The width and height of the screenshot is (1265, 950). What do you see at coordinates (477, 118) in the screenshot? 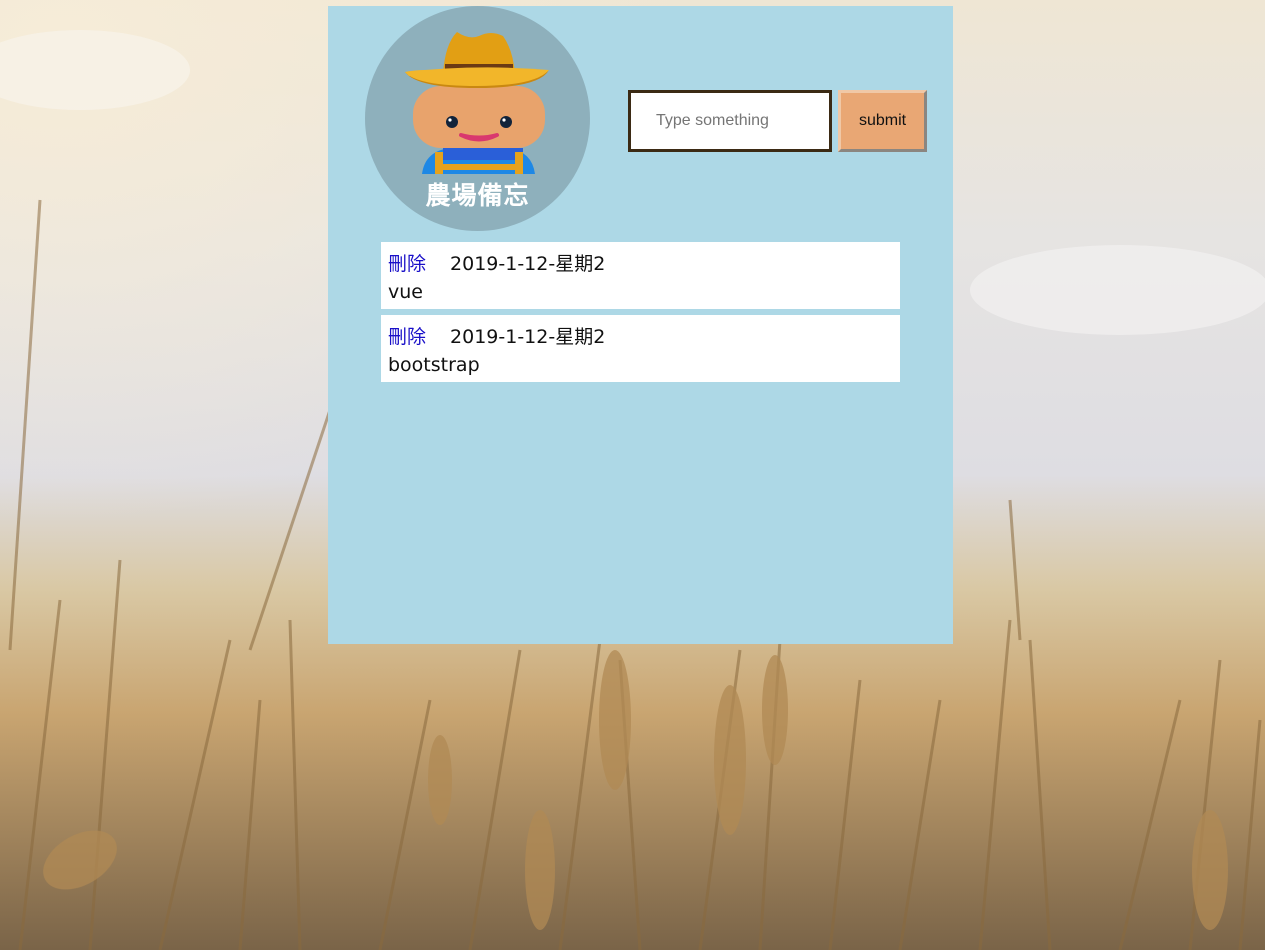
I see `app-logo: 農場備忘` at bounding box center [477, 118].